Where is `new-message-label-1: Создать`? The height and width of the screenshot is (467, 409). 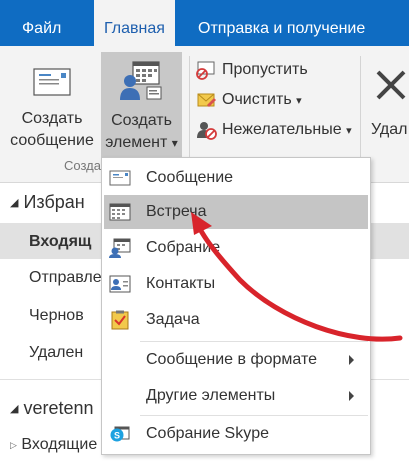 new-message-label-1: Создать is located at coordinates (52, 118).